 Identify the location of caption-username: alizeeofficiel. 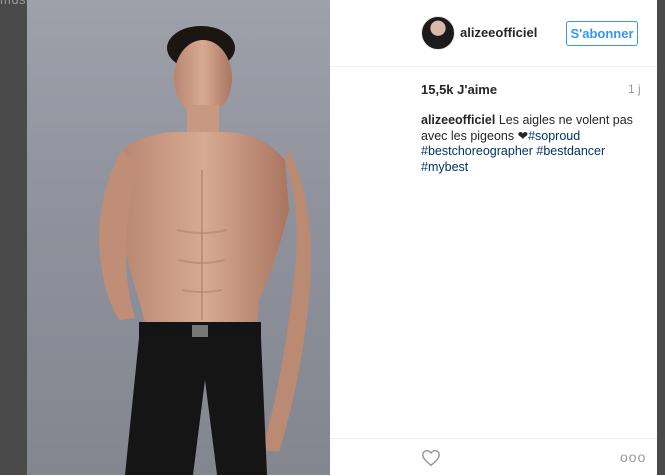
(458, 120).